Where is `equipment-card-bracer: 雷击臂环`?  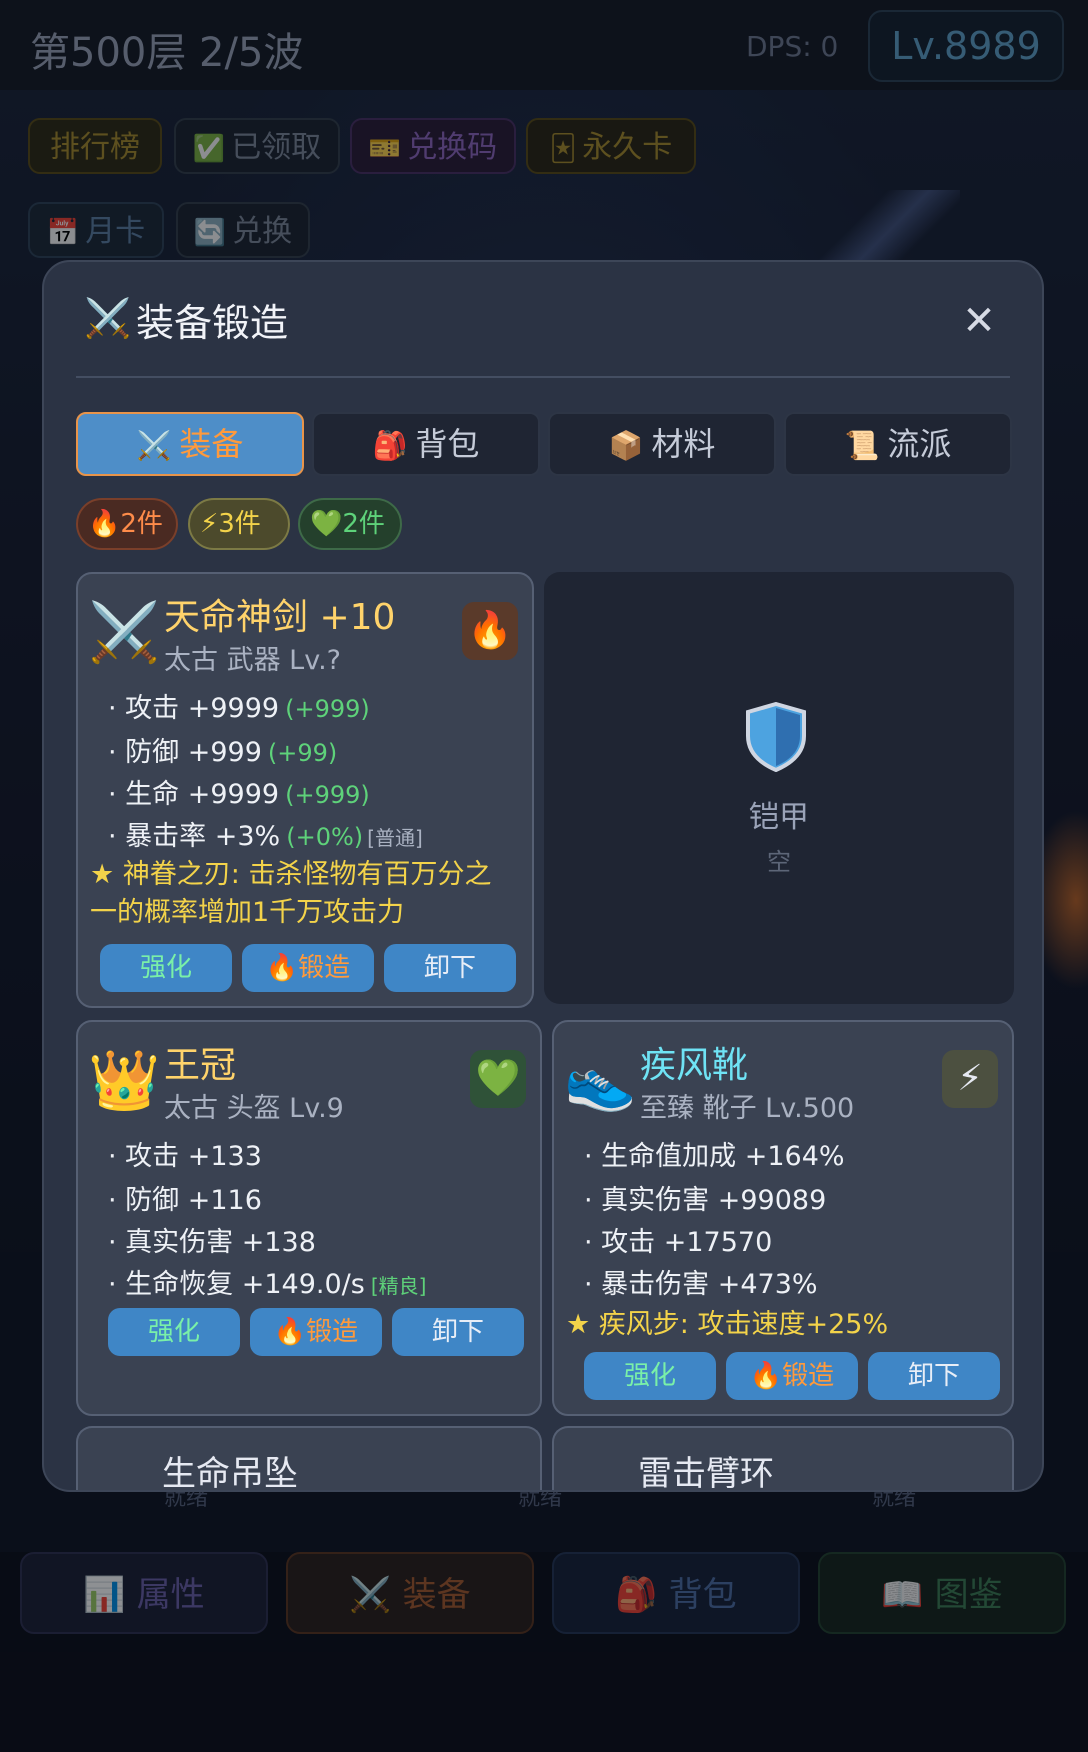 equipment-card-bracer: 雷击臂环 is located at coordinates (783, 1459).